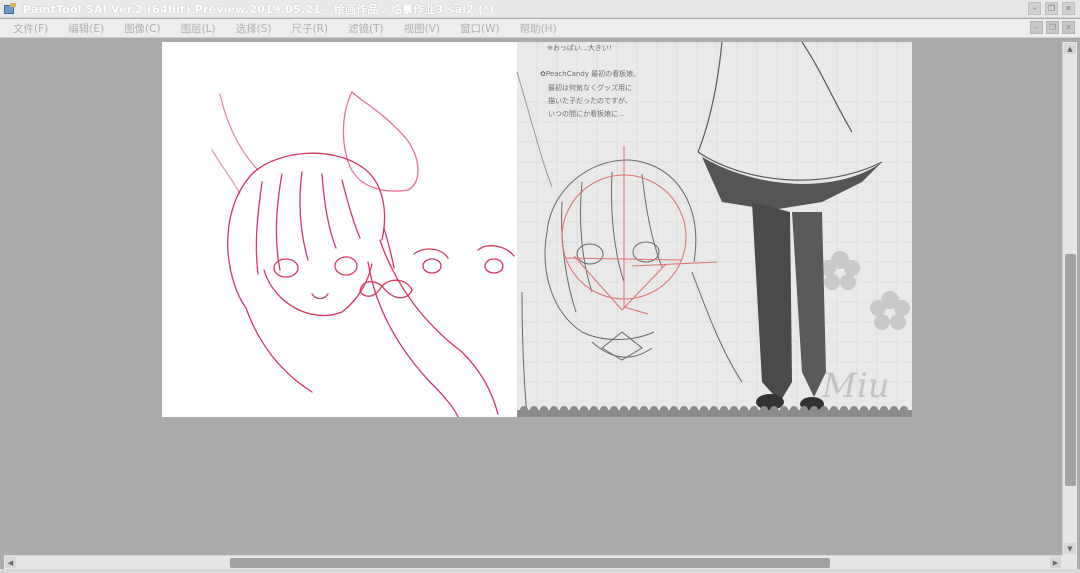 This screenshot has width=1080, height=573. Describe the element at coordinates (1068, 8) in the screenshot. I see `window-close-button: ✕` at that location.